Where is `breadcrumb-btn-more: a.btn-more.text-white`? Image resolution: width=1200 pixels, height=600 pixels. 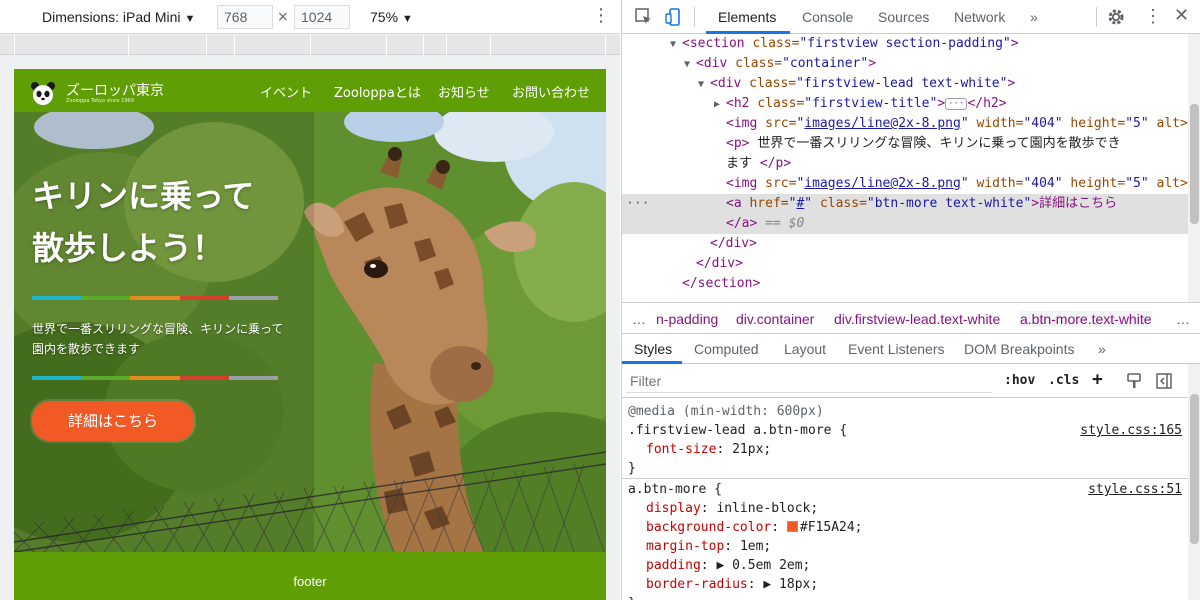
breadcrumb-btn-more: a.btn-more.text-white is located at coordinates (1086, 319).